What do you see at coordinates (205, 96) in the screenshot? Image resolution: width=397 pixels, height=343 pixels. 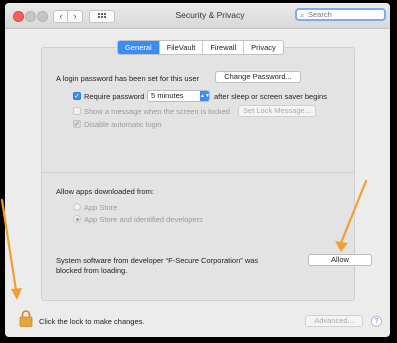 I see `chevron-updown-icon: ▲▼` at bounding box center [205, 96].